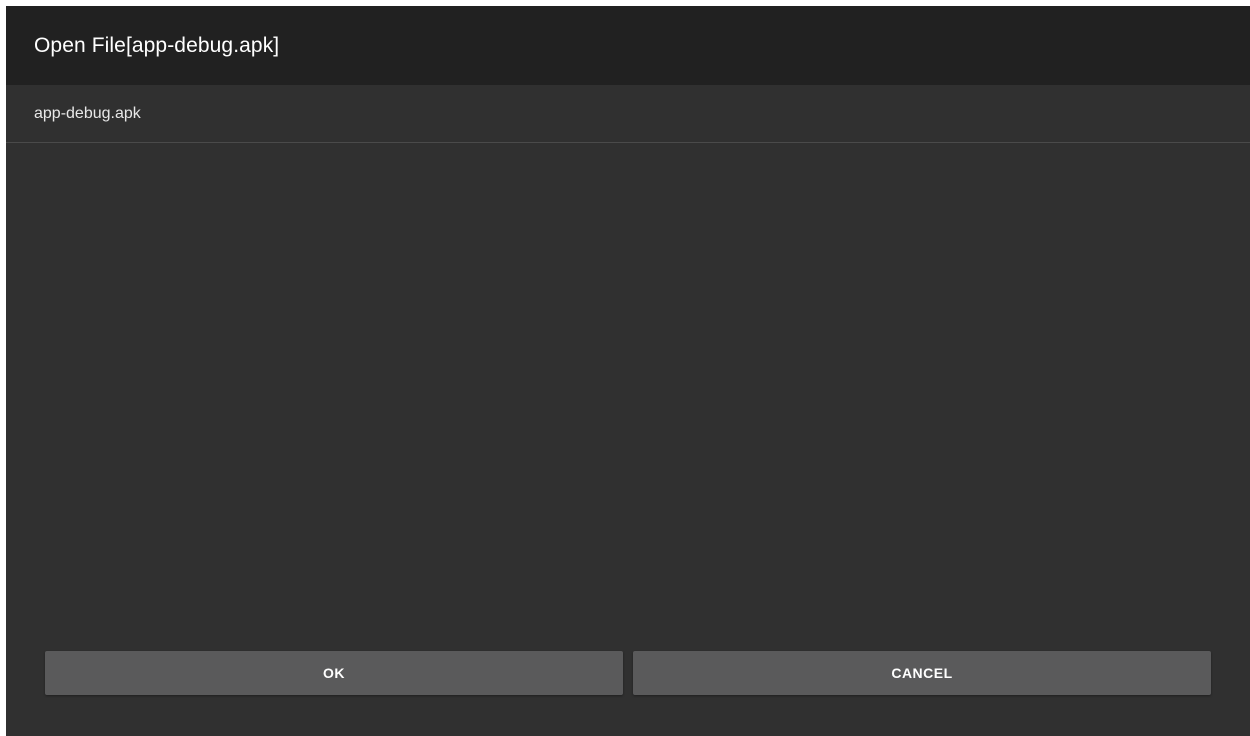 Image resolution: width=1250 pixels, height=736 pixels. Describe the element at coordinates (628, 114) in the screenshot. I see `file-list-item: app-debug.apk` at that location.